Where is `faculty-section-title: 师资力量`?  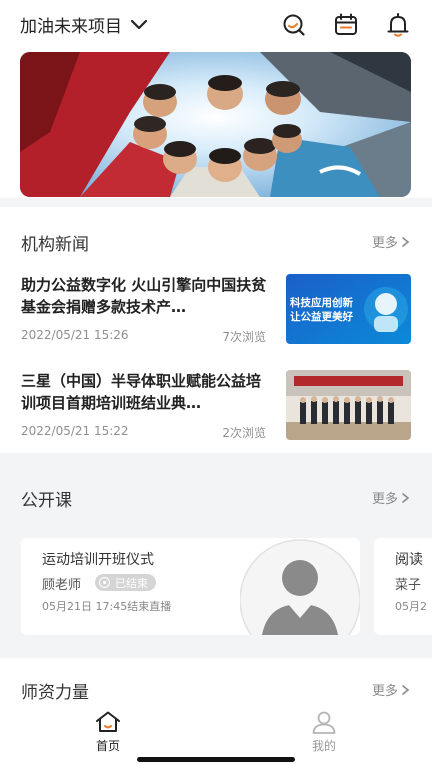 faculty-section-title: 师资力量 is located at coordinates (55, 693).